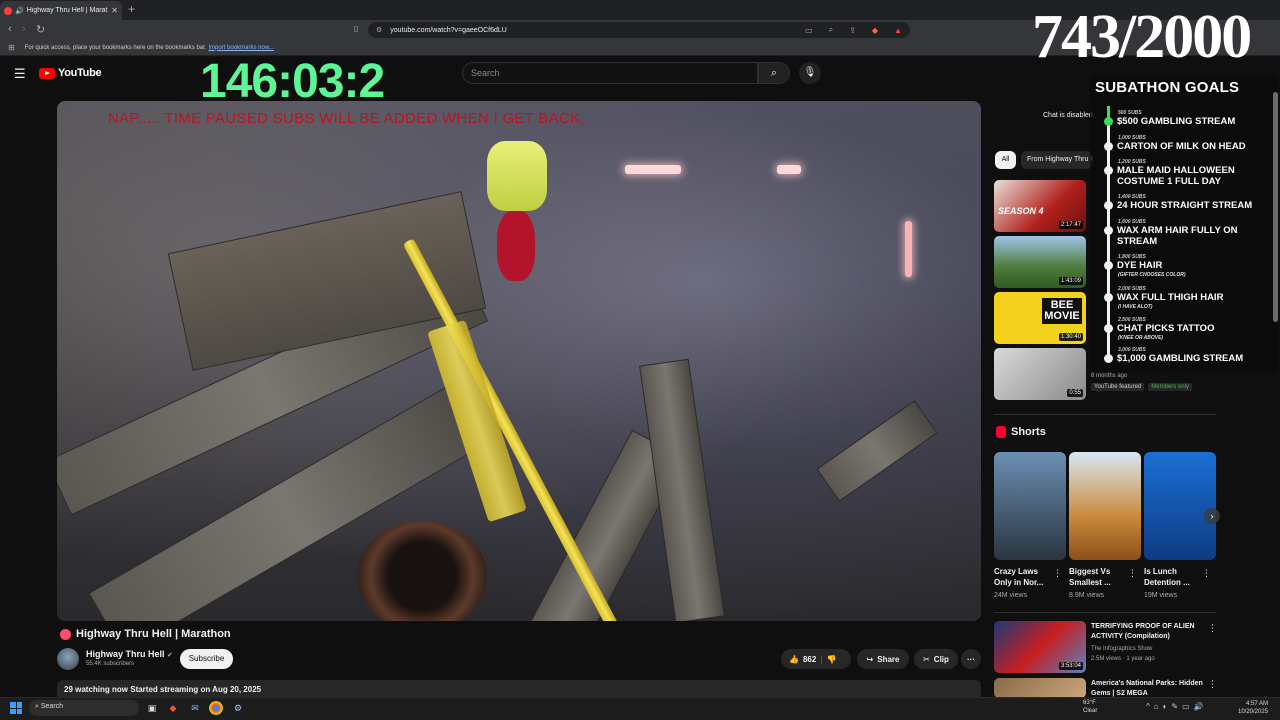 This screenshot has height=720, width=1280. What do you see at coordinates (1068, 115) in the screenshot?
I see `chat-disabled-label: Chat is disabled` at bounding box center [1068, 115].